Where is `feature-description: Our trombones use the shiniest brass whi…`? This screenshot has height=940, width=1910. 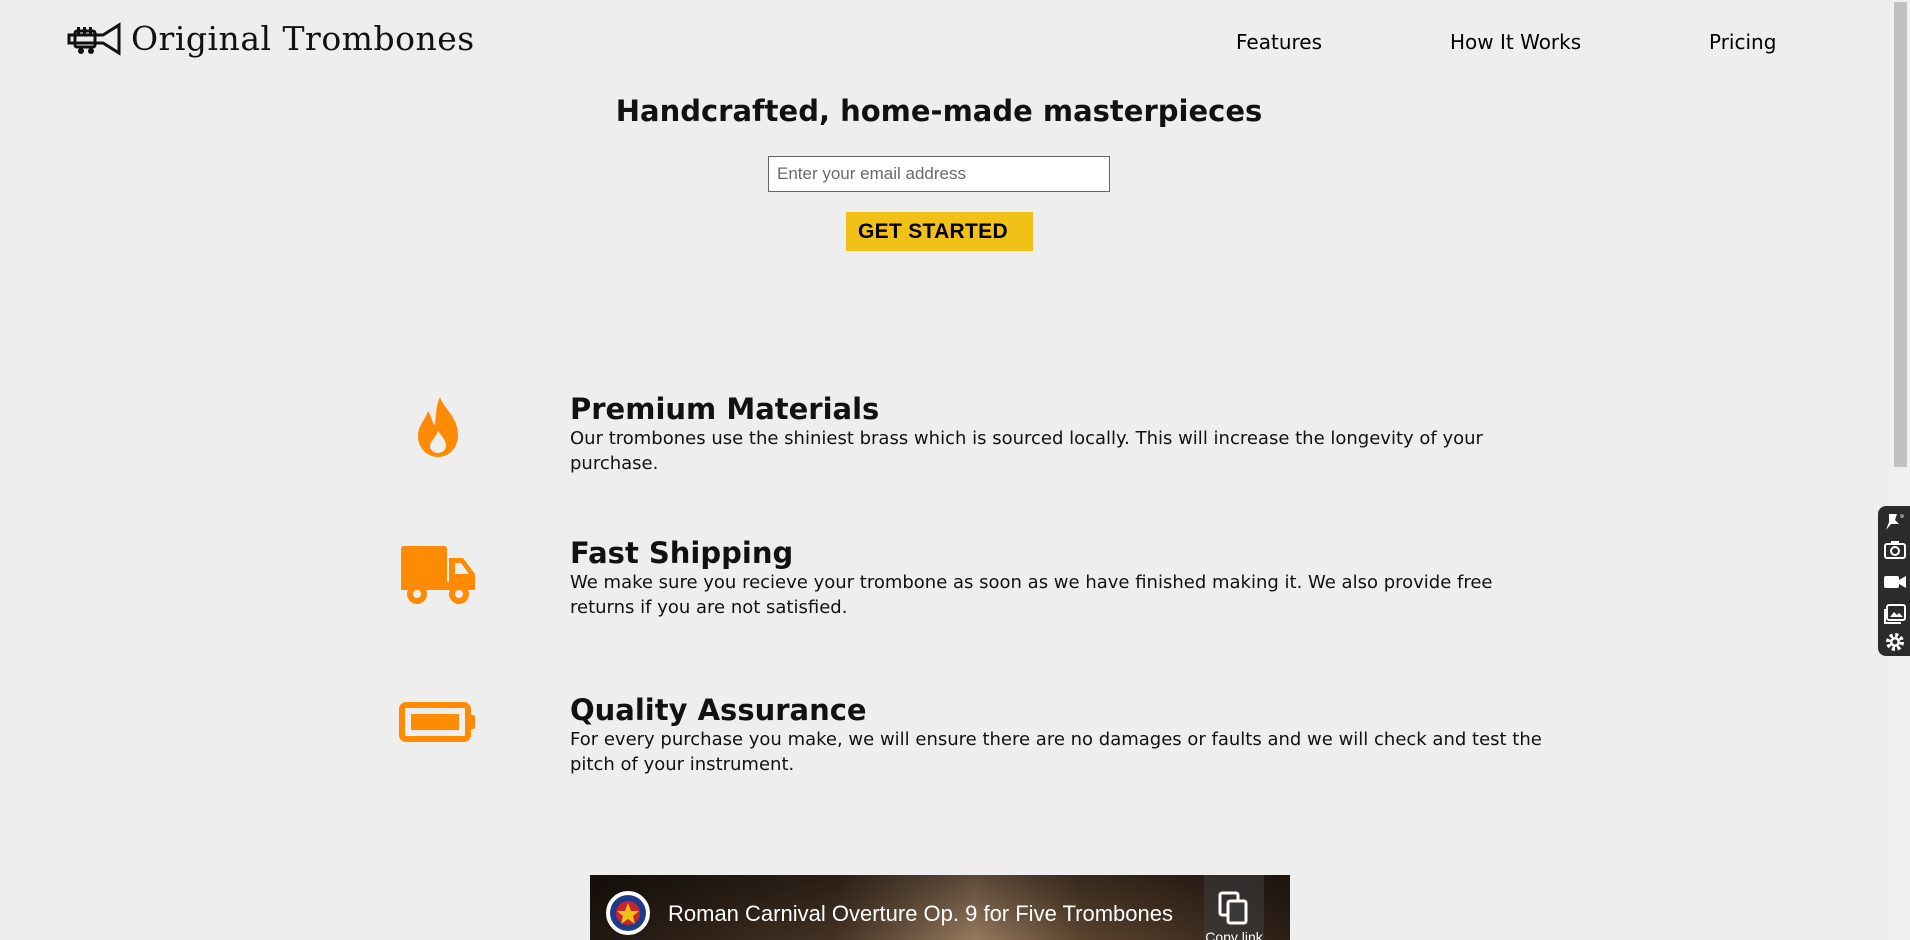 feature-description: Our trombones use the shiniest brass whi… is located at coordinates (1026, 451).